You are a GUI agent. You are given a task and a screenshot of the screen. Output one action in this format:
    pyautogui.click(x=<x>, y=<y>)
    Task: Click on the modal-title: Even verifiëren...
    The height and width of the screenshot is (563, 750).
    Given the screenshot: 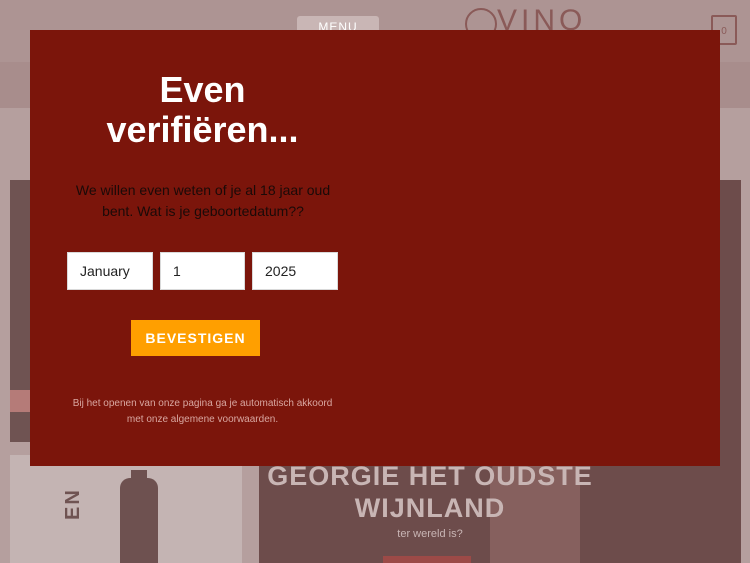 What is the action you would take?
    pyautogui.click(x=202, y=109)
    